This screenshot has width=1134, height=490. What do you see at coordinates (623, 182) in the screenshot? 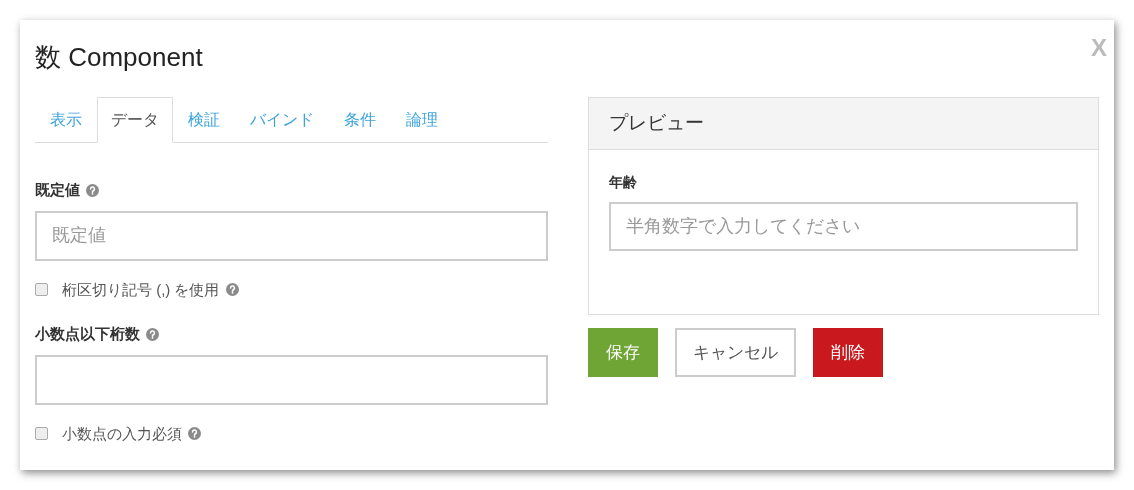
I see `field-label: 年齢` at bounding box center [623, 182].